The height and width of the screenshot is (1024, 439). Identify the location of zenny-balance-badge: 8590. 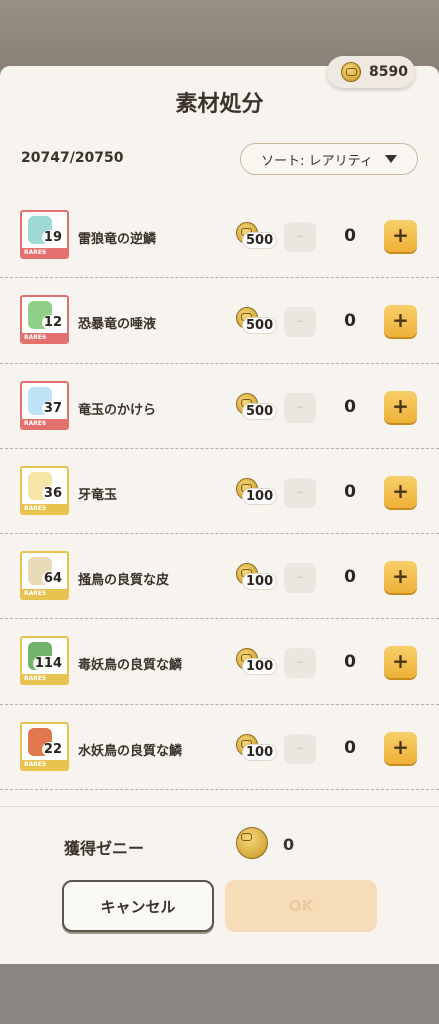
(371, 72).